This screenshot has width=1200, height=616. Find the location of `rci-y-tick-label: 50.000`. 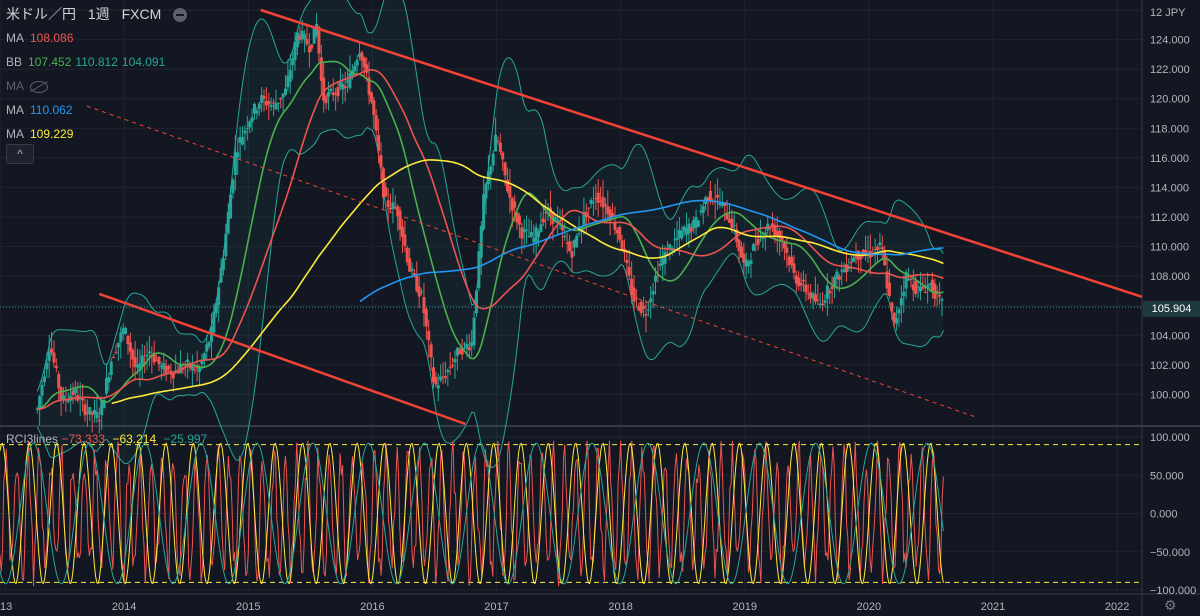

rci-y-tick-label: 50.000 is located at coordinates (1167, 476).